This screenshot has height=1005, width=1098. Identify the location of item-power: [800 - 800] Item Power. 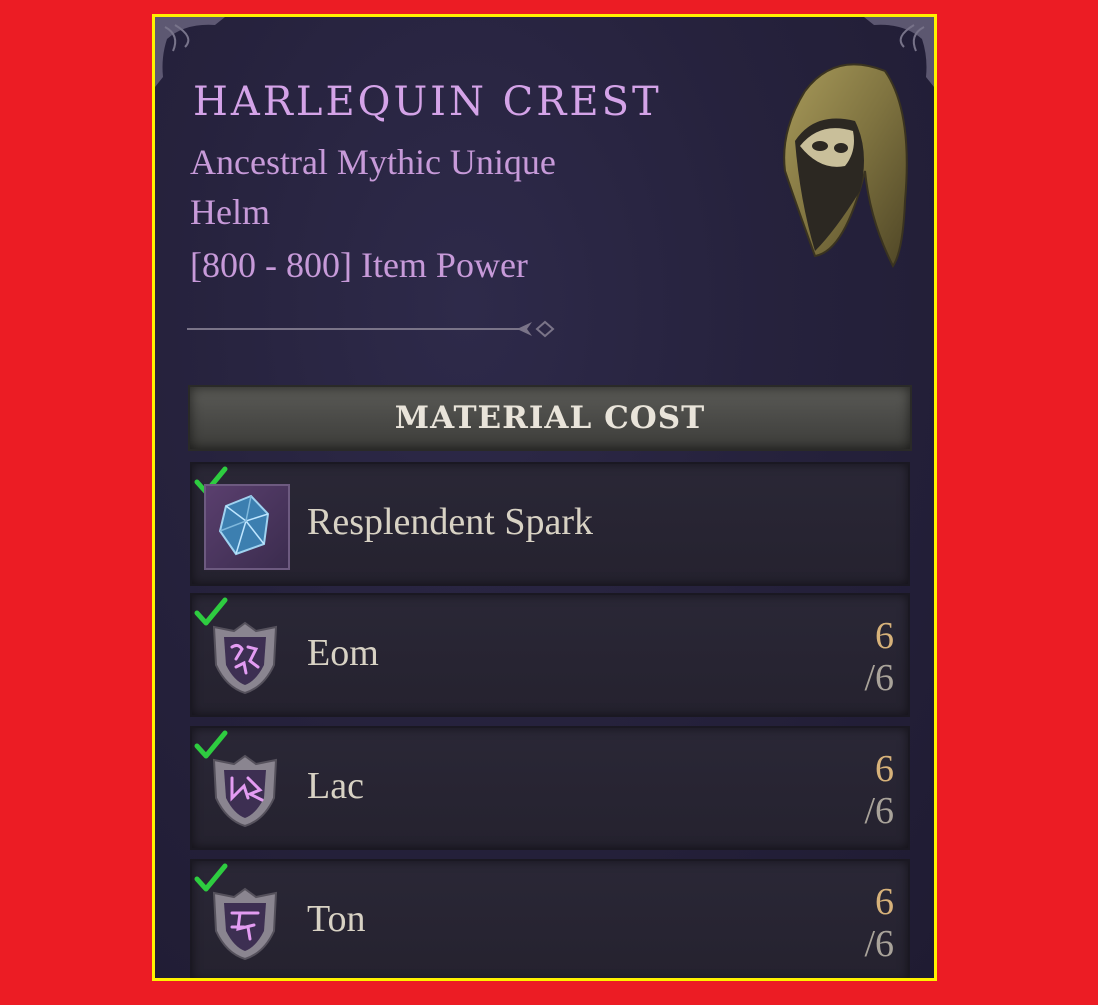
(359, 265).